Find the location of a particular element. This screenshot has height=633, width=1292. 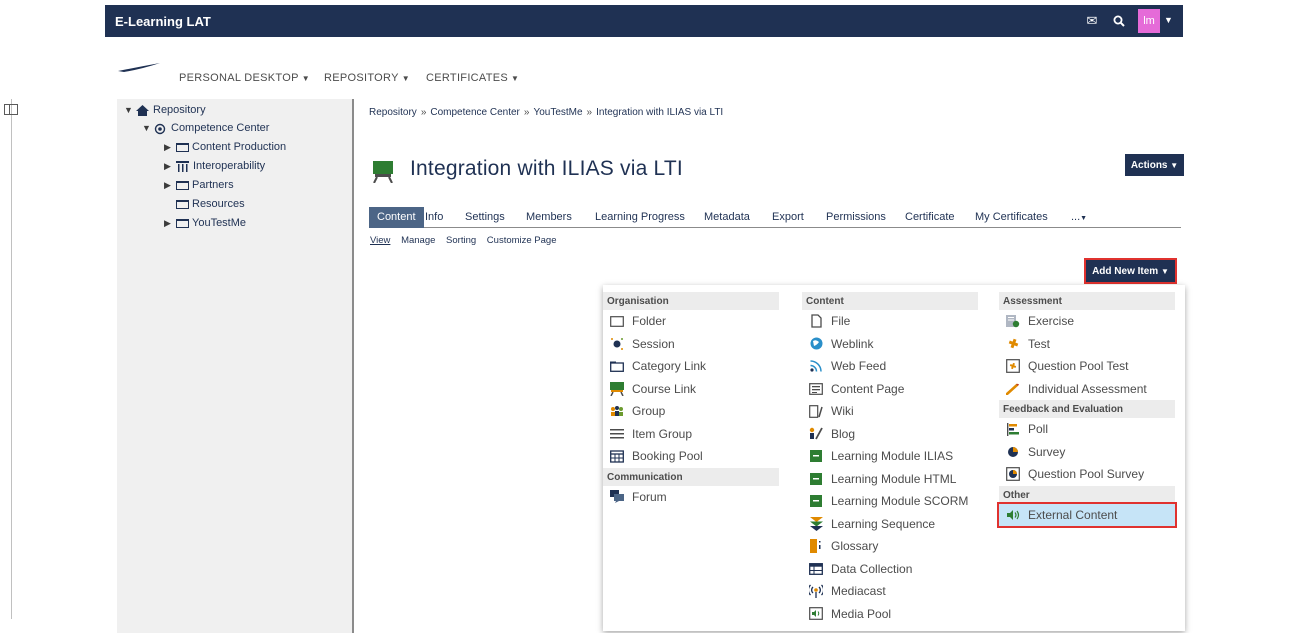

menu-item-exercise: Exercise is located at coordinates (1087, 321).